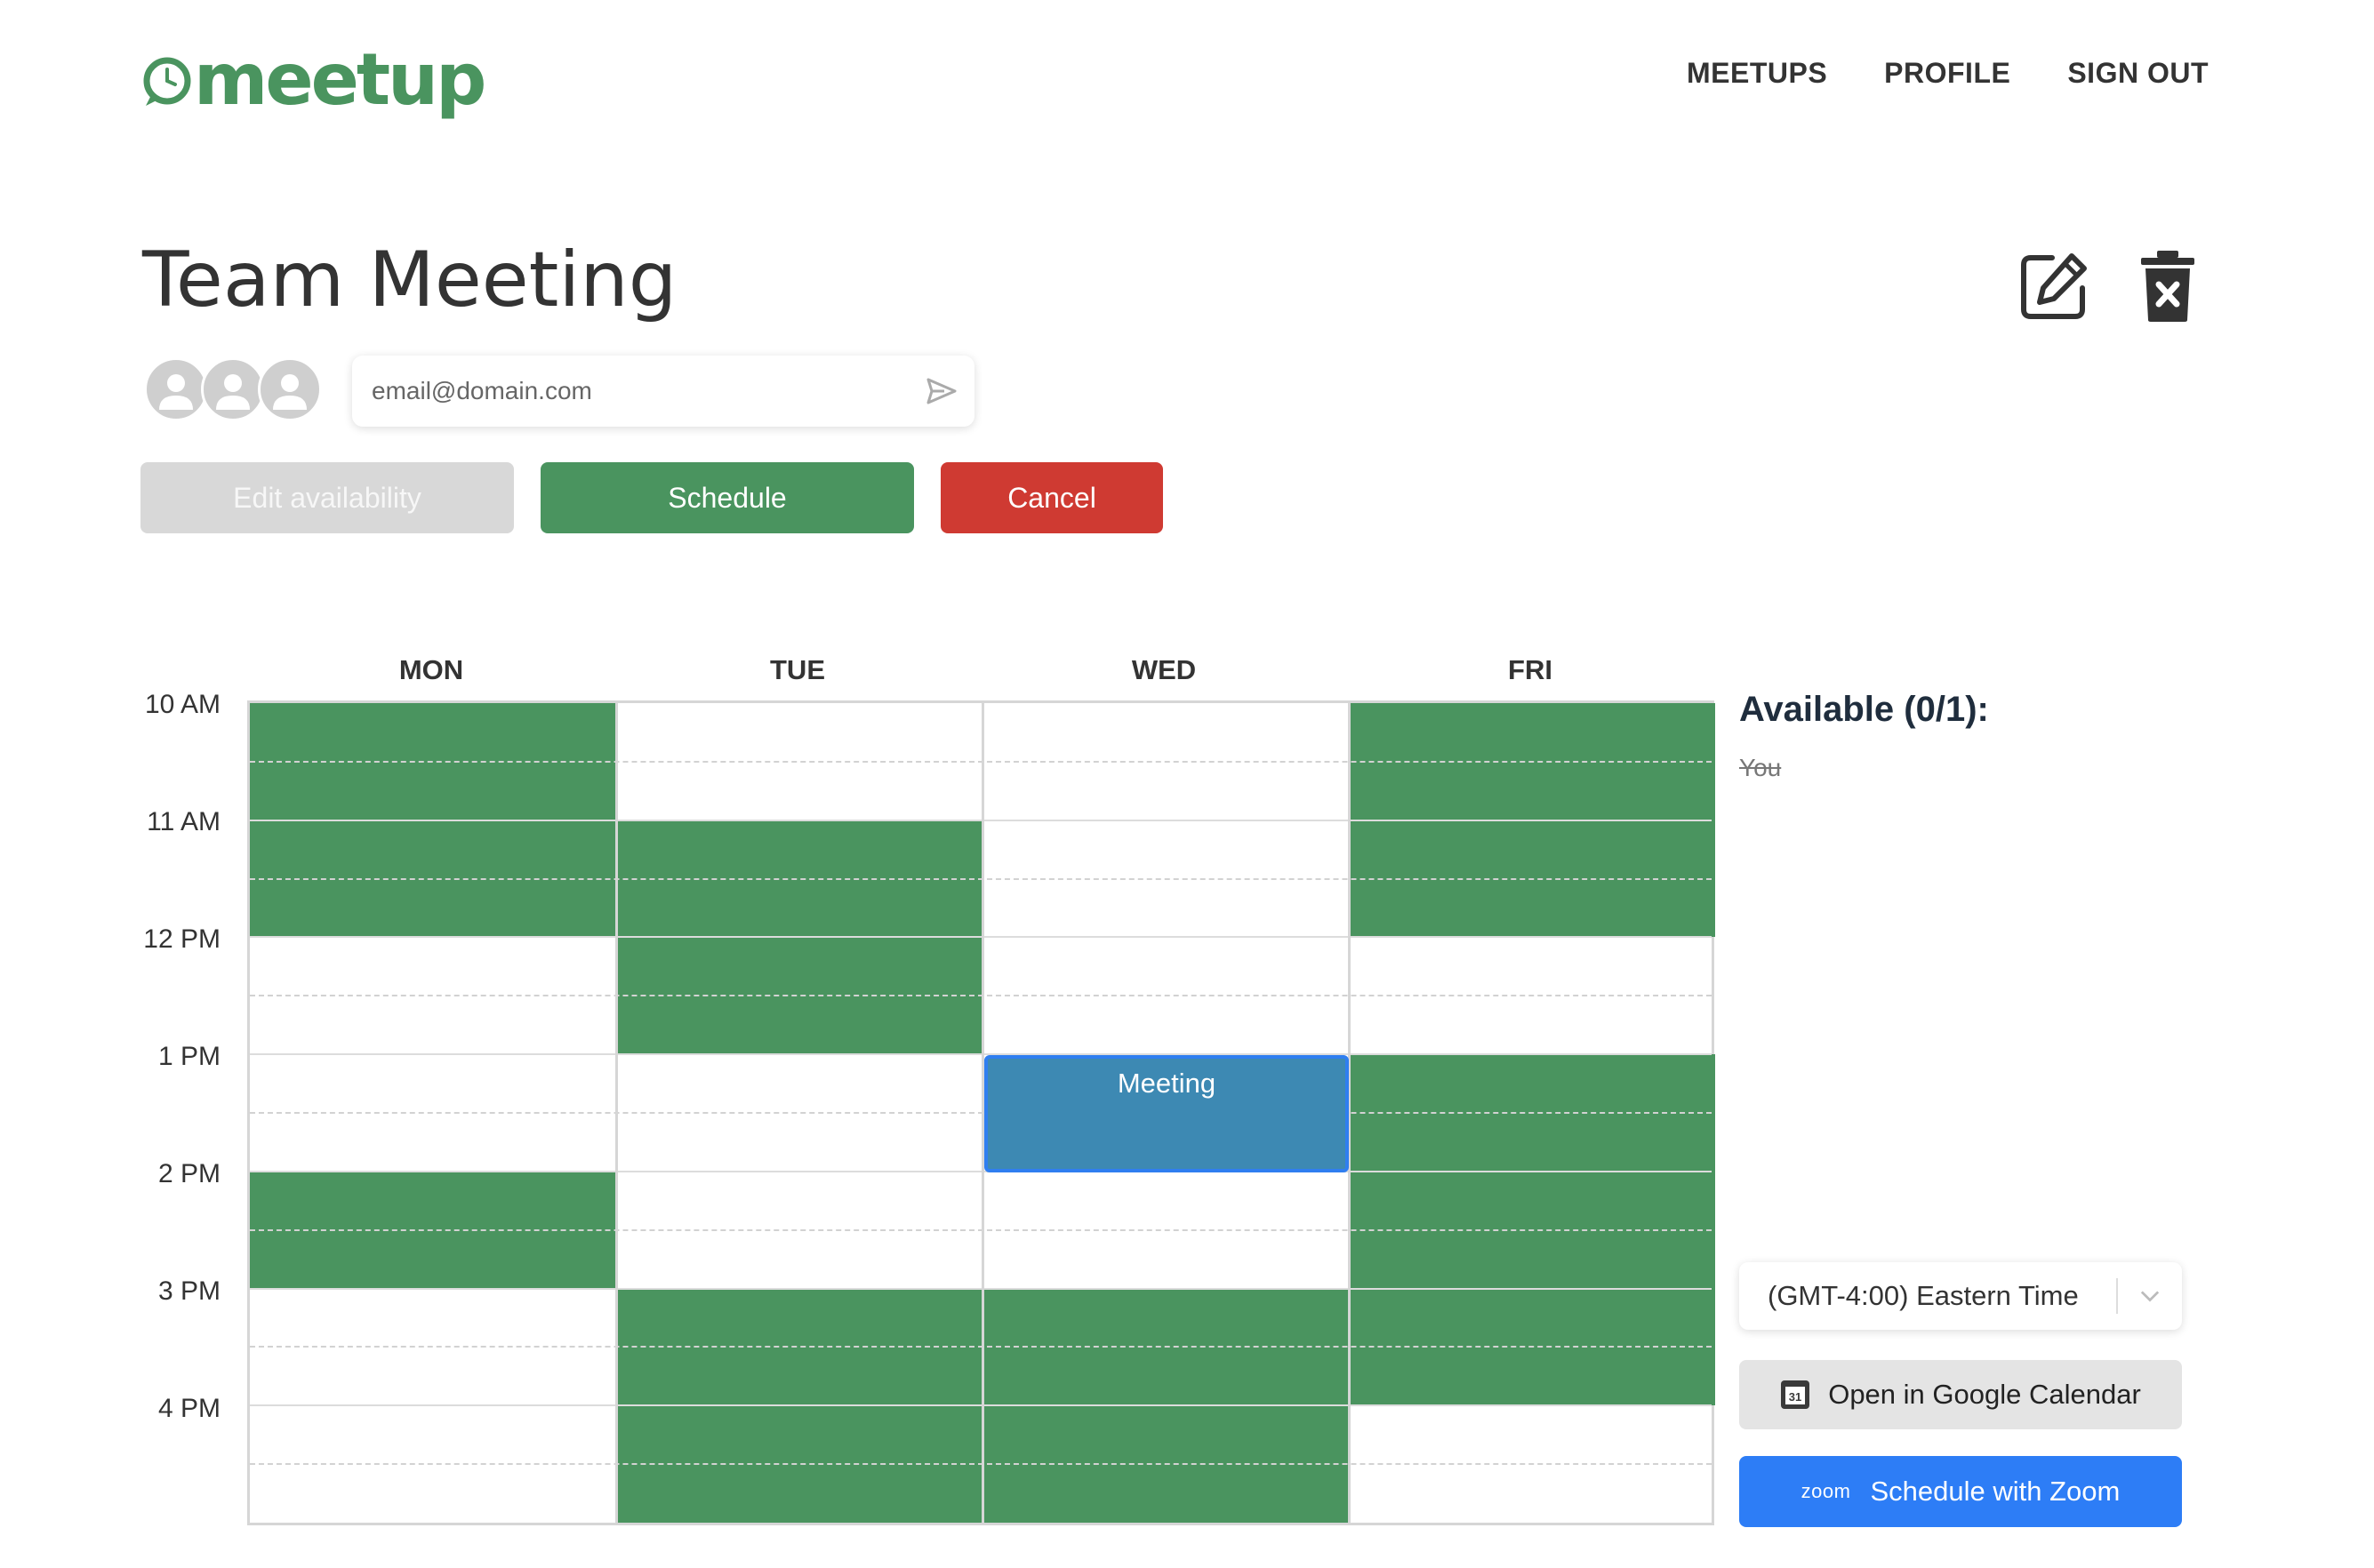 The image size is (2374, 1568). I want to click on clock-bubble-icon, so click(167, 81).